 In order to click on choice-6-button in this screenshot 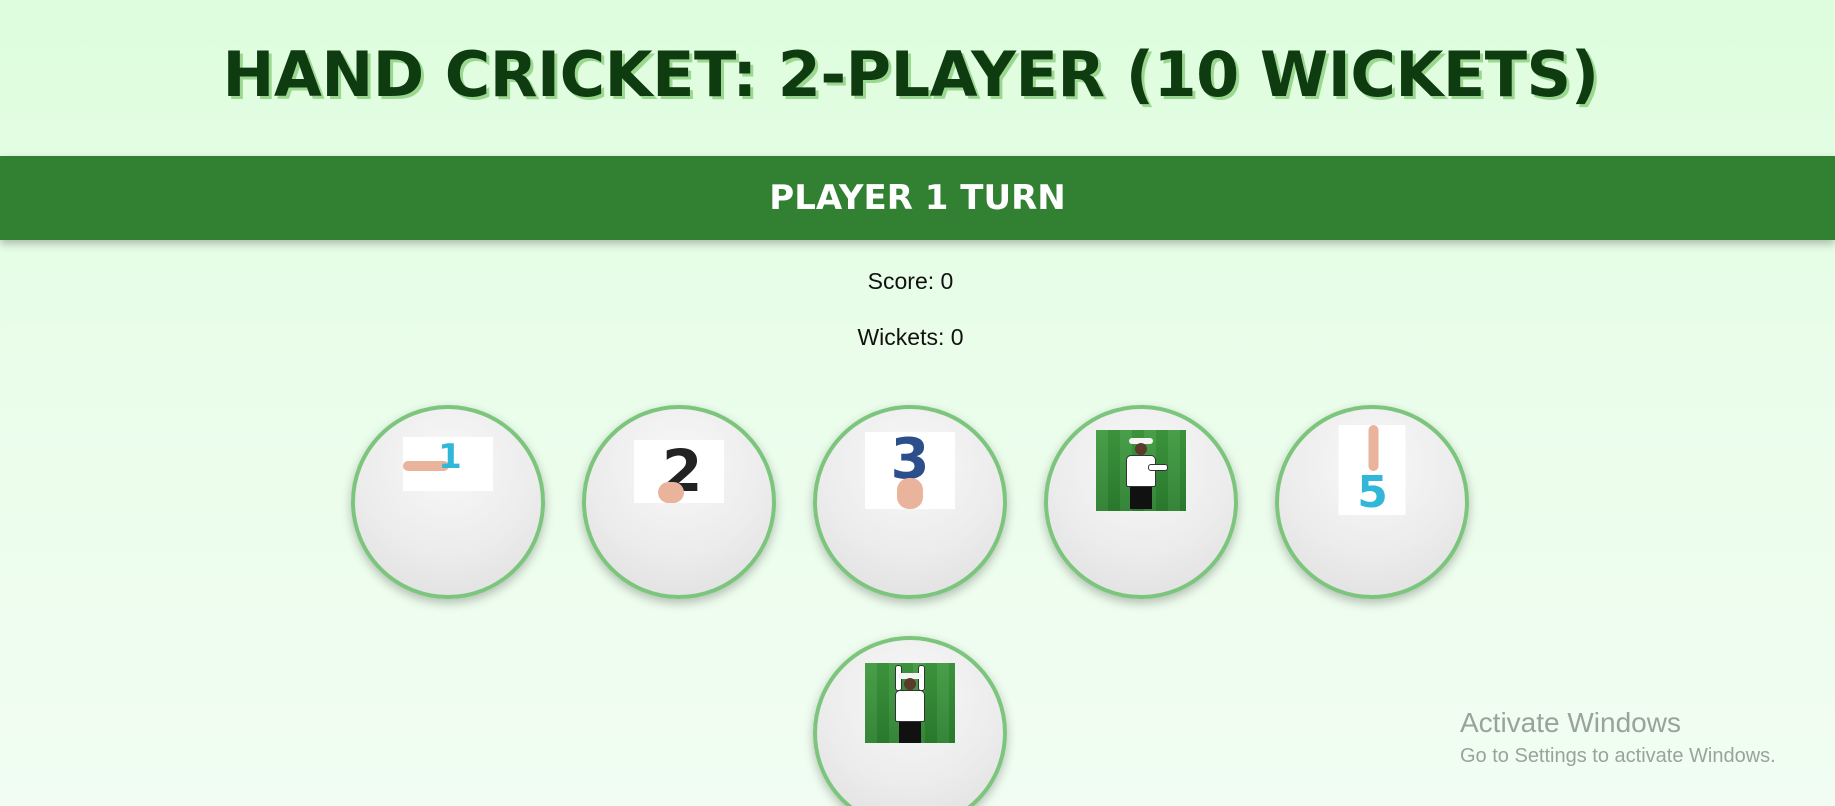, I will do `click(910, 721)`.